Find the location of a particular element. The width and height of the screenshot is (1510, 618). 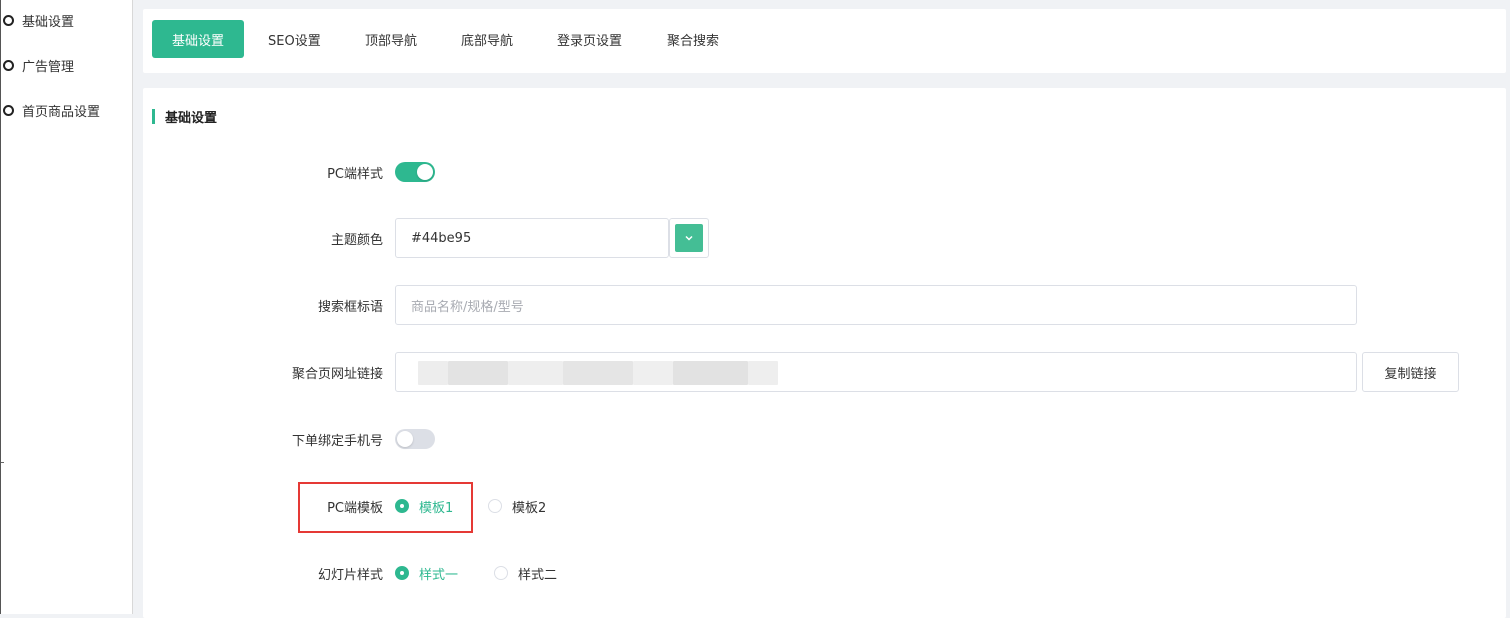

radio-slideshow-style-1: 样式一 is located at coordinates (426, 573).